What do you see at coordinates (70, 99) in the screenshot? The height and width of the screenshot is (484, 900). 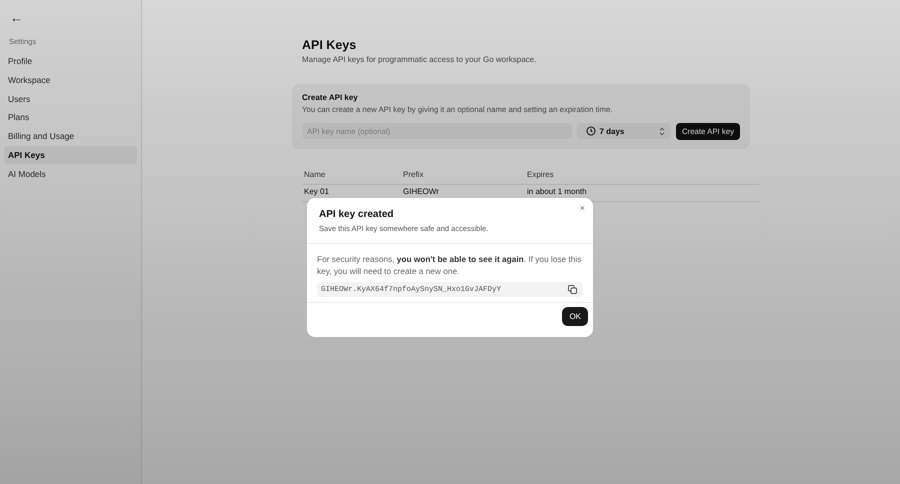 I see `sidebar-item: Users` at bounding box center [70, 99].